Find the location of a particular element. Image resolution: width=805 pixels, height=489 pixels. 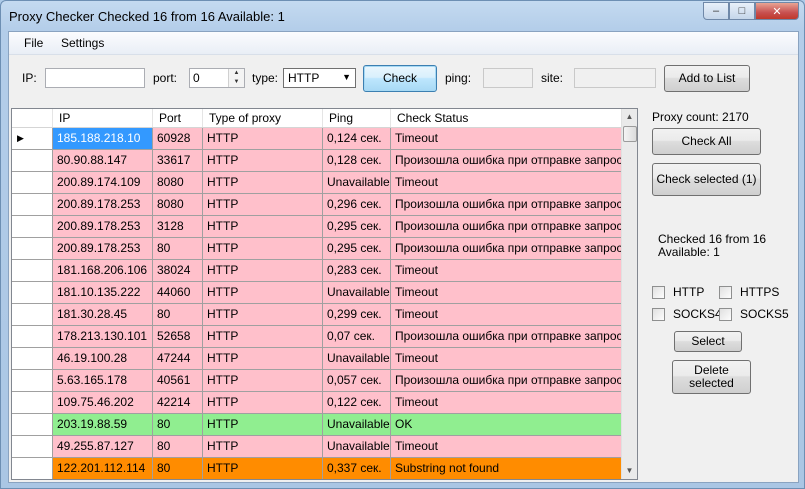

column-header-type: Type of proxy is located at coordinates (263, 118).